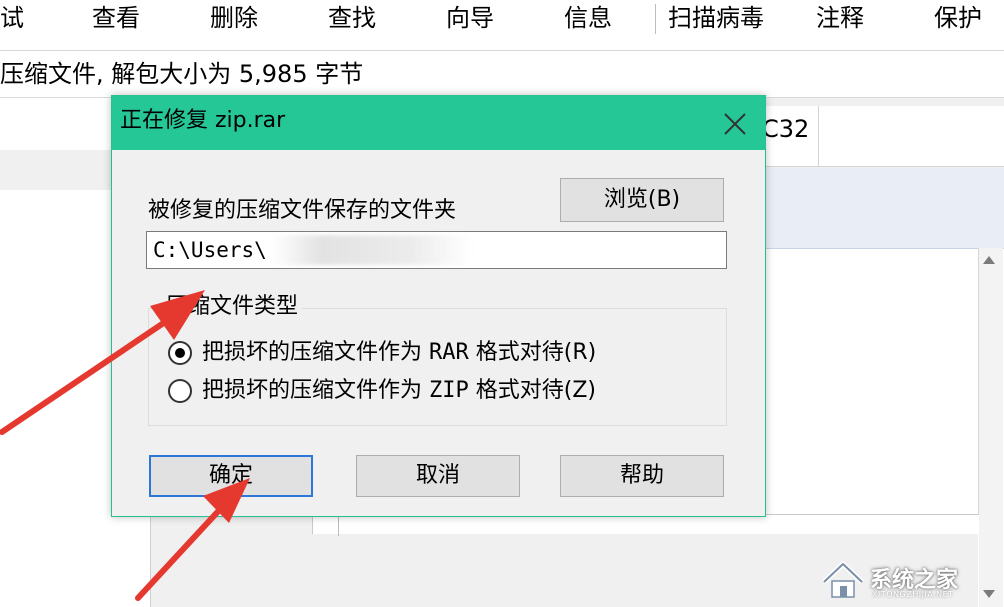 This screenshot has width=1004, height=607. Describe the element at coordinates (470, 18) in the screenshot. I see `toolbar-item-wizard: 向导` at that location.